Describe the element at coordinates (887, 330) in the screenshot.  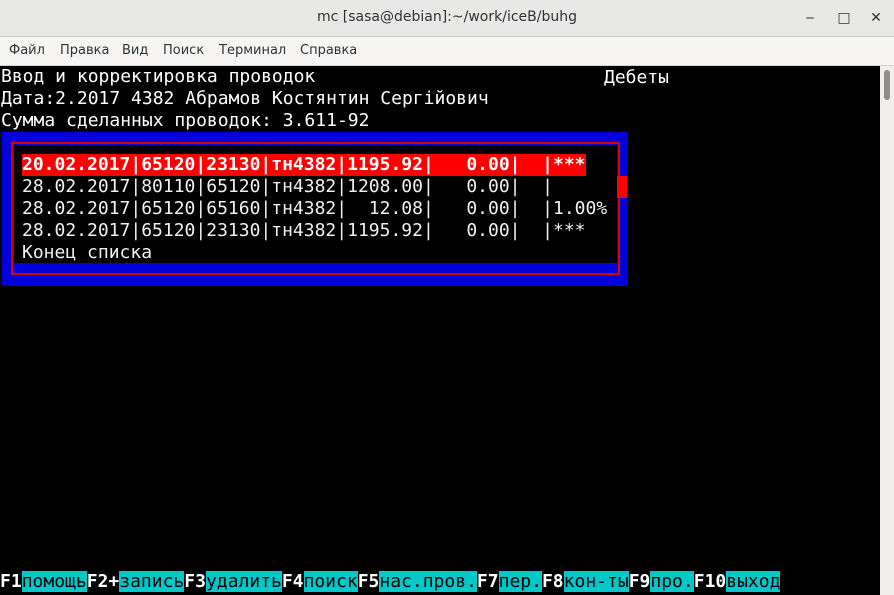
I see `terminal-scrollbar` at that location.